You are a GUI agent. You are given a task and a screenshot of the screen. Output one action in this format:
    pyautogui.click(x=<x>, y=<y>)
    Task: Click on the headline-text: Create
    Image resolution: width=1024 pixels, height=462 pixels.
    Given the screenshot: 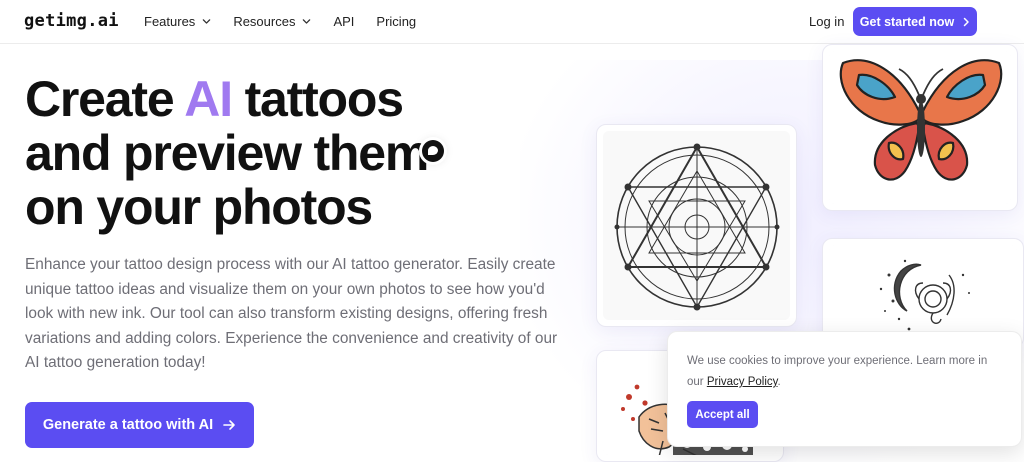 What is the action you would take?
    pyautogui.click(x=105, y=99)
    